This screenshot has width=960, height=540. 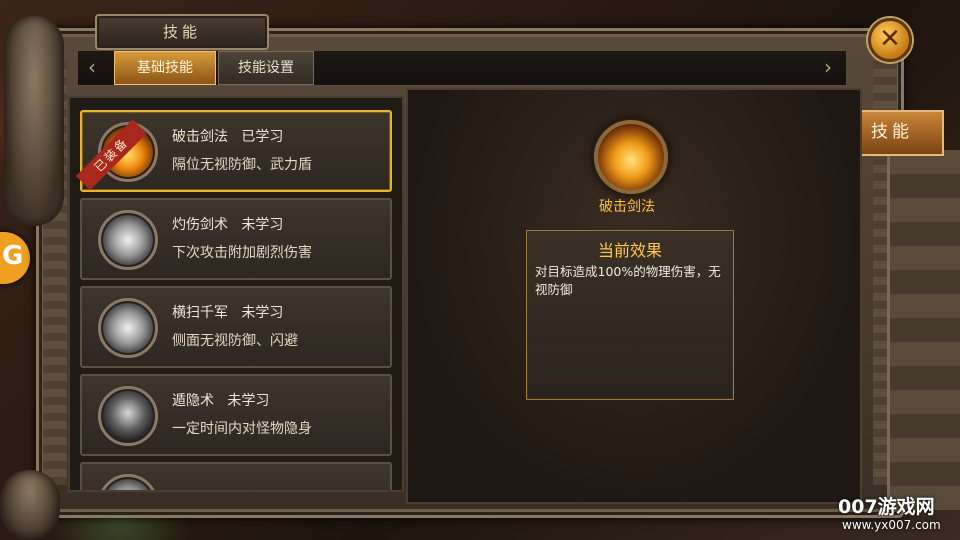 What do you see at coordinates (628, 280) in the screenshot?
I see `effect-text: 对目标造成100%的物理伤害，无视防御` at bounding box center [628, 280].